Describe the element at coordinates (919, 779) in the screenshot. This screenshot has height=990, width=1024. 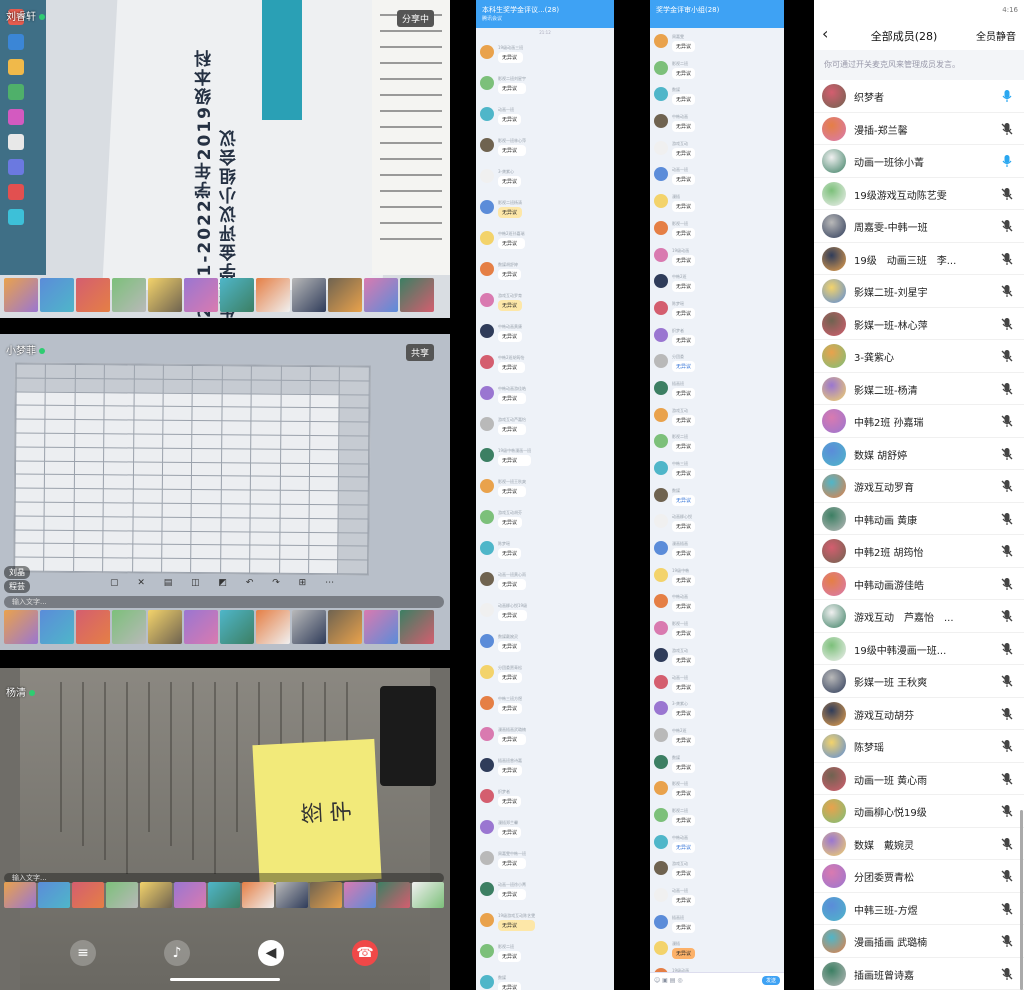
I see `member-row: 动画一班 黄心雨` at that location.